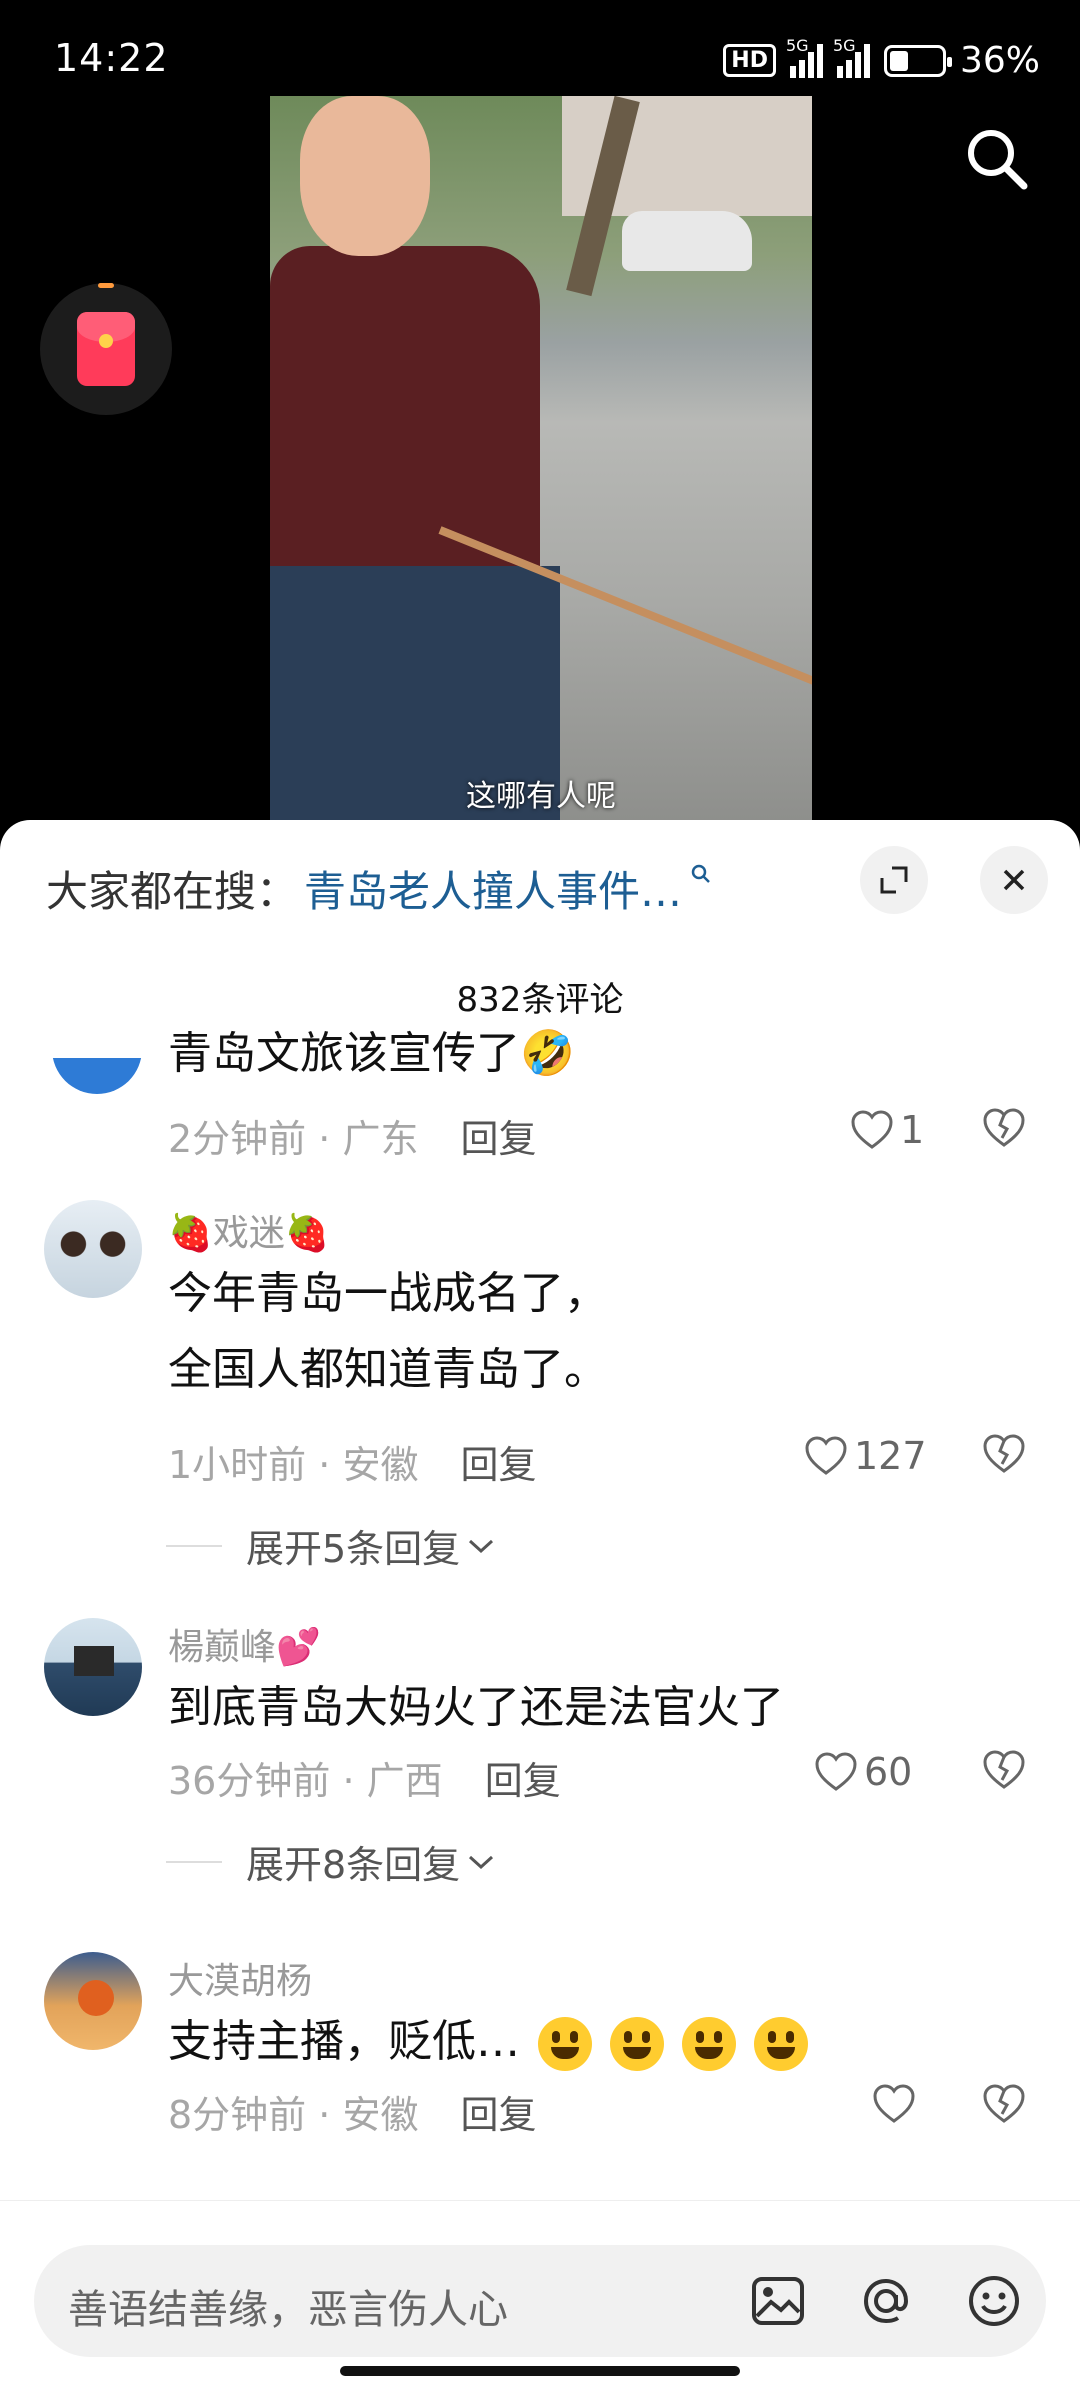 This screenshot has width=1080, height=2400. What do you see at coordinates (881, 58) in the screenshot?
I see `status-icons: HD 5G 5G 36%` at bounding box center [881, 58].